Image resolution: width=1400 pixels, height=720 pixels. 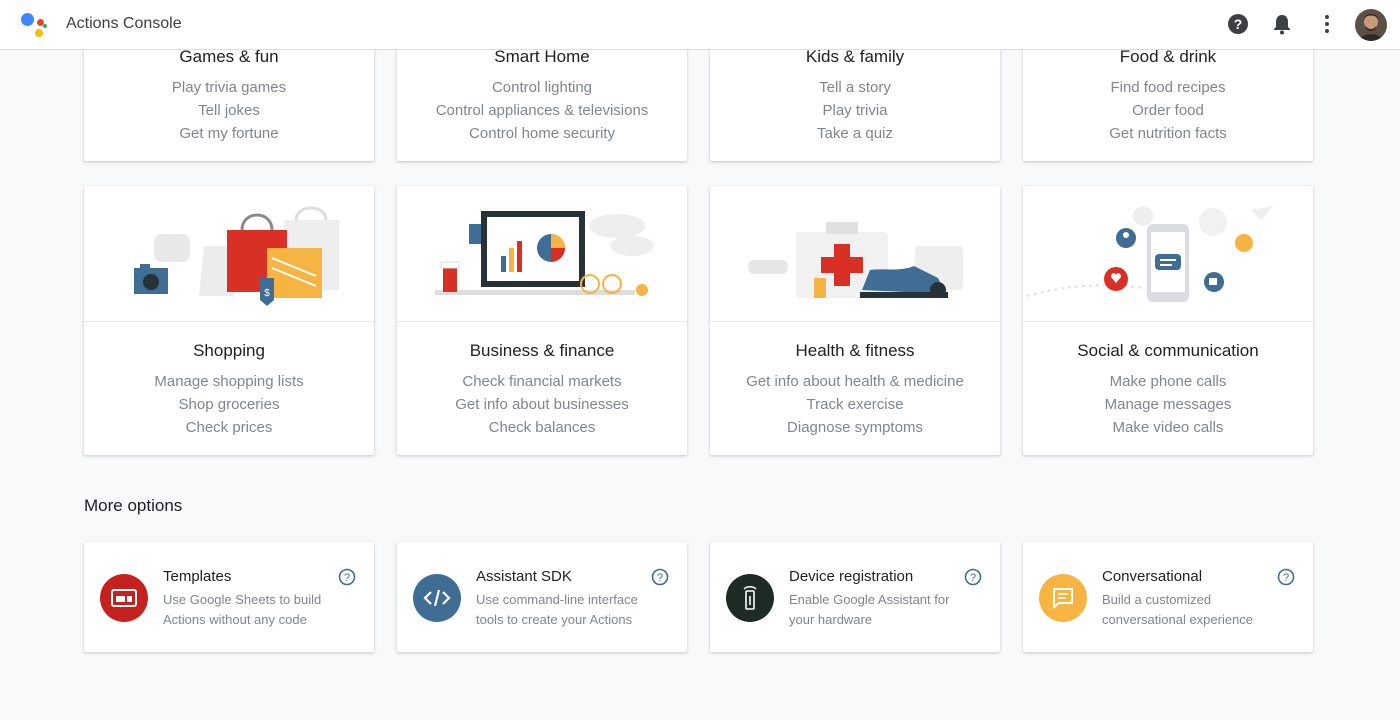 What do you see at coordinates (124, 24) in the screenshot?
I see `app-title: Actions Console` at bounding box center [124, 24].